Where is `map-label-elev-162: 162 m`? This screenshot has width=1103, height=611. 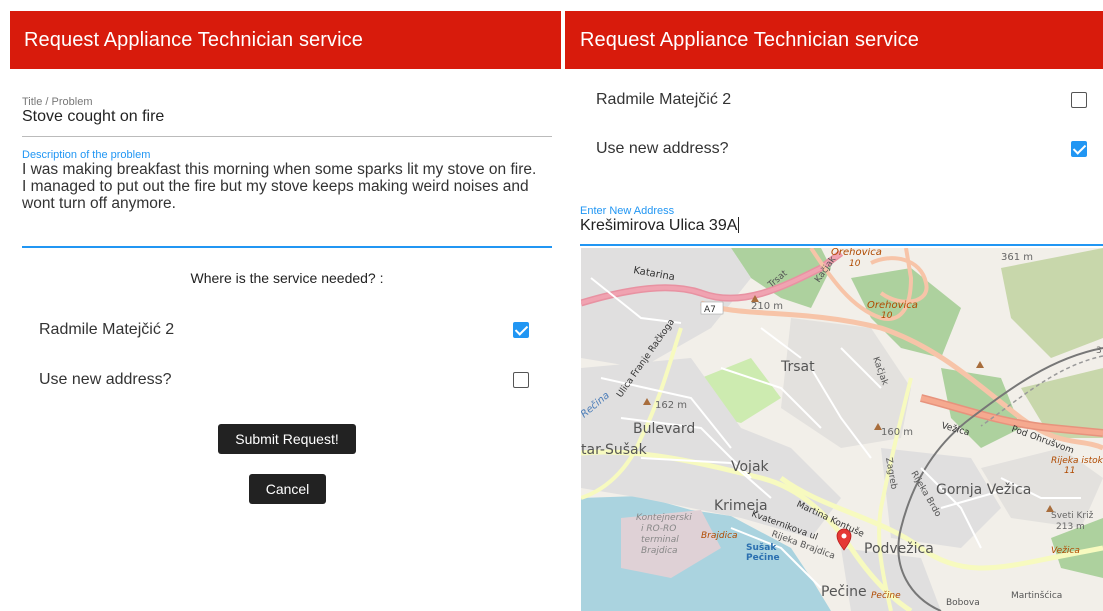 map-label-elev-162: 162 m is located at coordinates (671, 405).